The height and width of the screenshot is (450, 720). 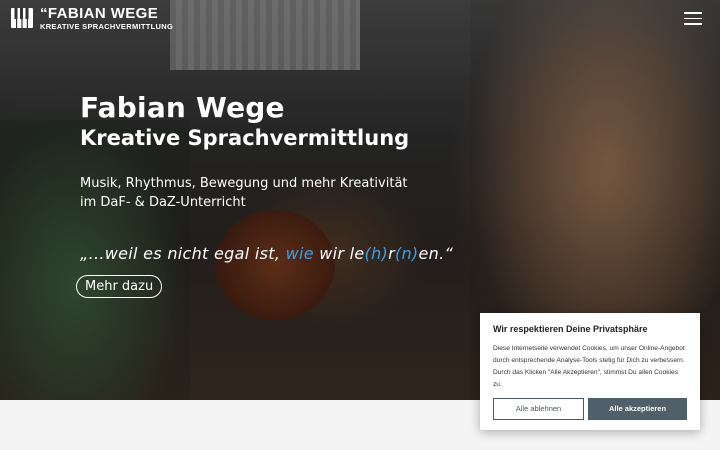 I want to click on page-title: Fabian Wege, so click(x=182, y=107).